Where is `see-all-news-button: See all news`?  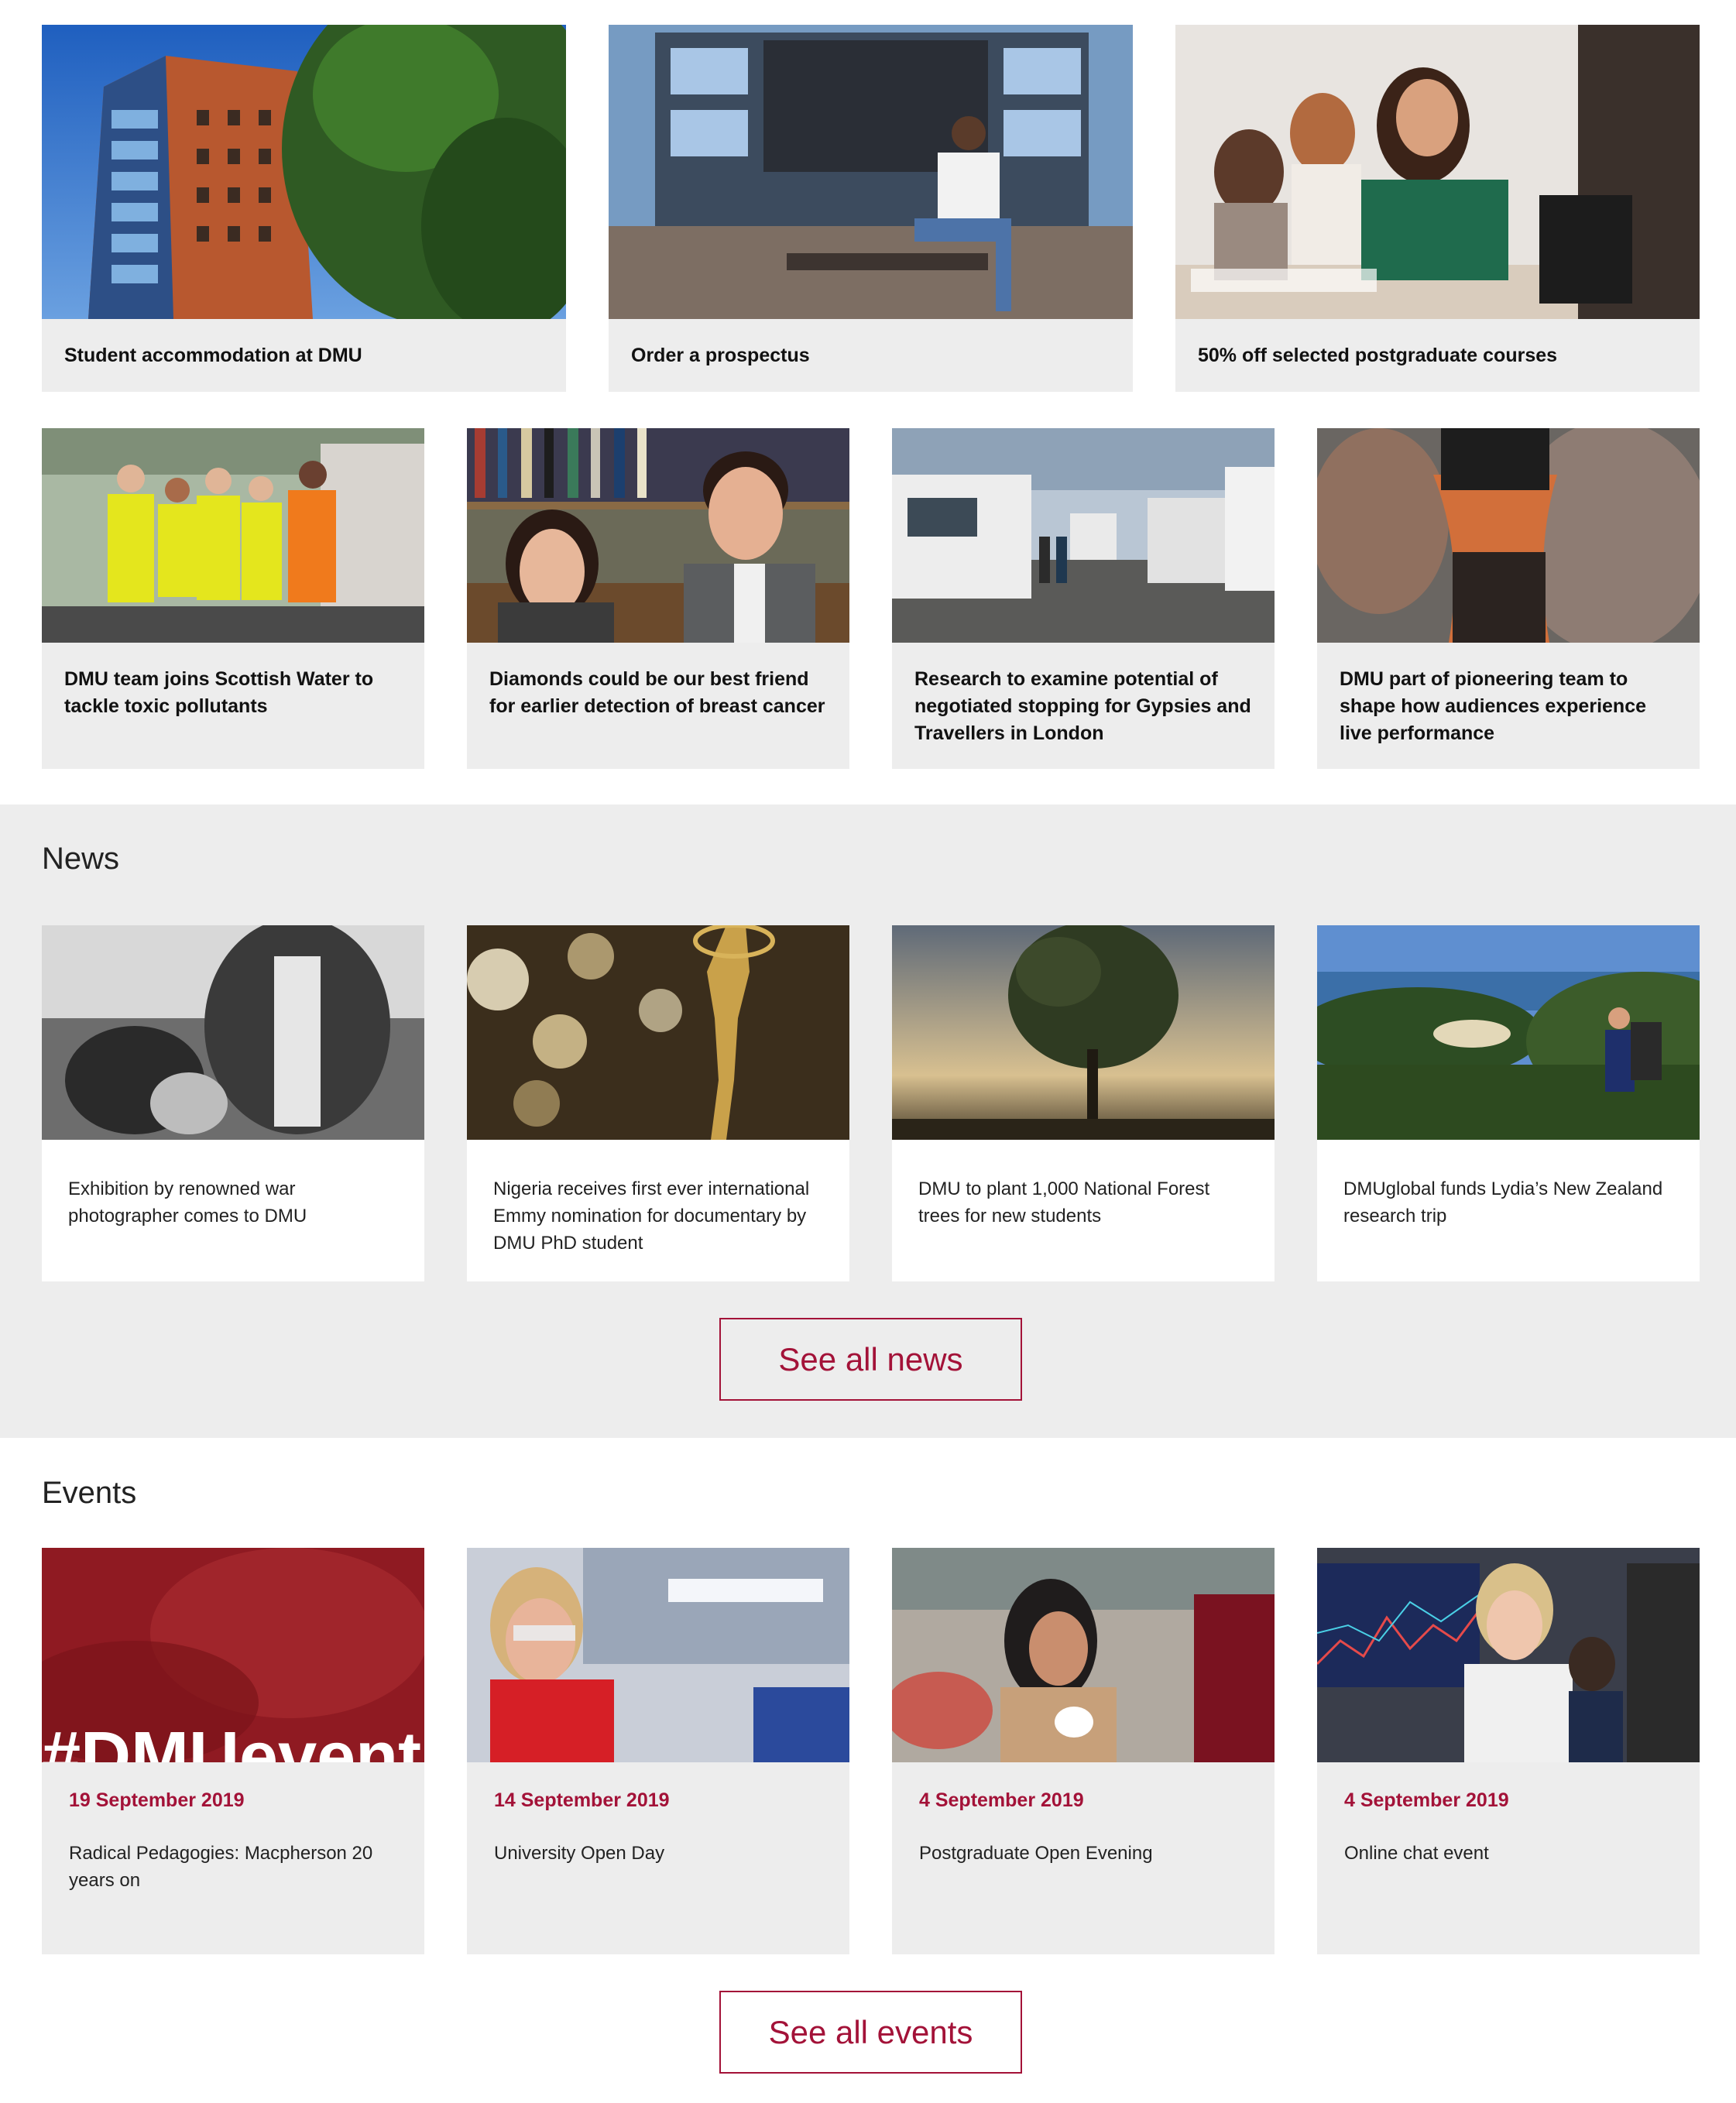
see-all-news-button: See all news is located at coordinates (870, 1359).